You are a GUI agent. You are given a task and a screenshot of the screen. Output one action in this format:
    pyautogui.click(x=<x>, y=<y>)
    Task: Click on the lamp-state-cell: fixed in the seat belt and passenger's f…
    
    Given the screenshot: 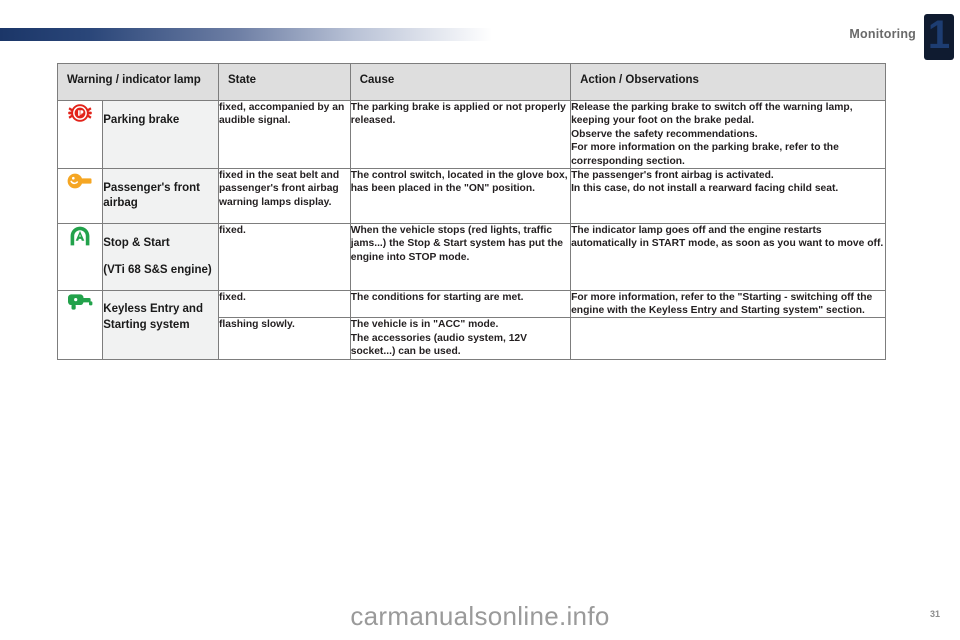 What is the action you would take?
    pyautogui.click(x=284, y=196)
    